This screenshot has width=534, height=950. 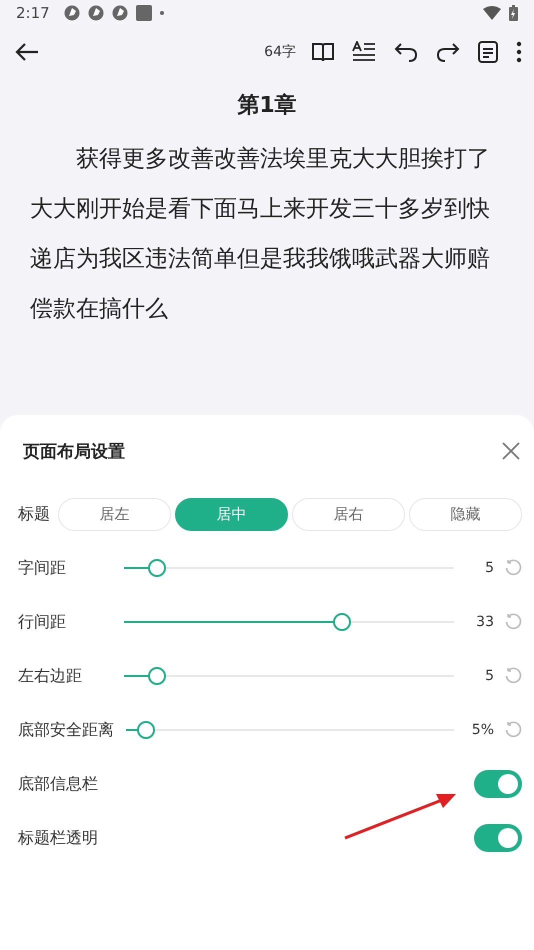 What do you see at coordinates (144, 13) in the screenshot?
I see `square-icon` at bounding box center [144, 13].